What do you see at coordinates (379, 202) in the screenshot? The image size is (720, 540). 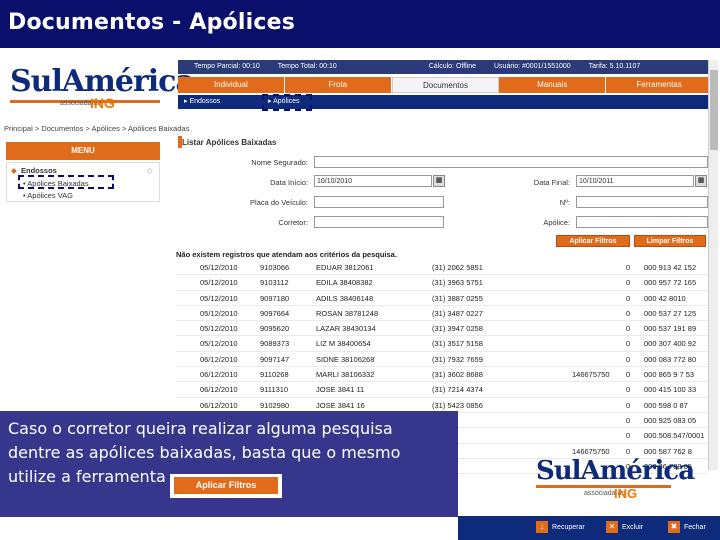 I see `input-placa` at bounding box center [379, 202].